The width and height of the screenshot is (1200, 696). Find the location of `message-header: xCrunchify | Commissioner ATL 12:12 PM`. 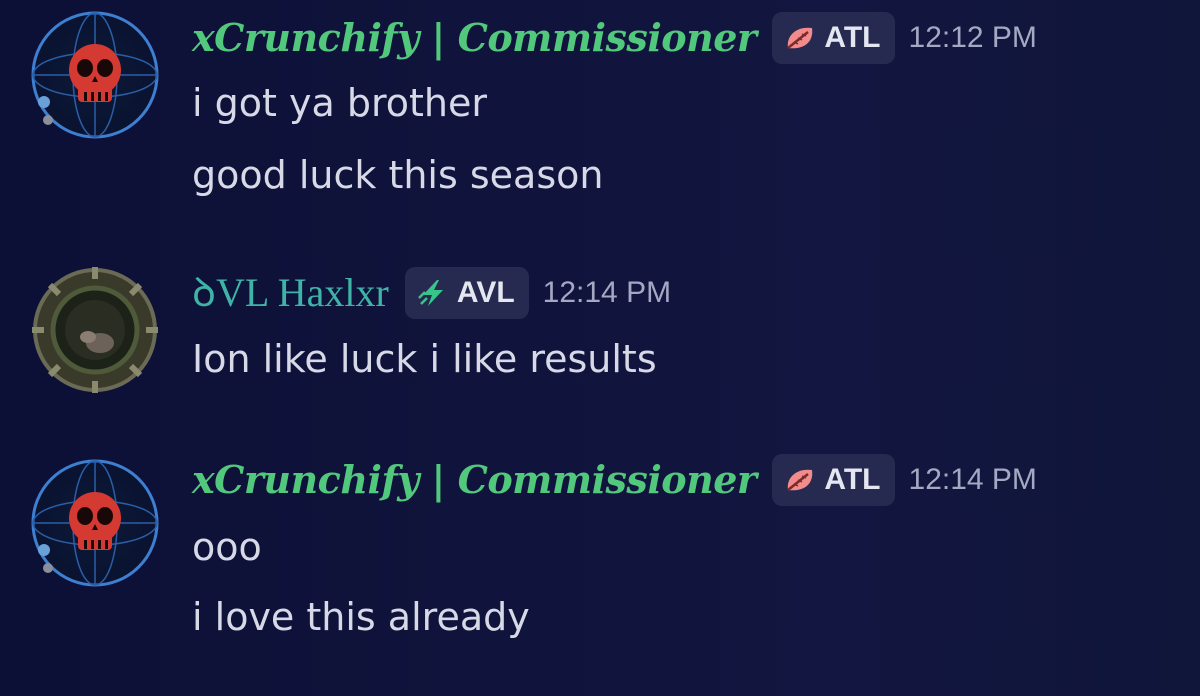

message-header: xCrunchify | Commissioner ATL 12:12 PM is located at coordinates (614, 38).